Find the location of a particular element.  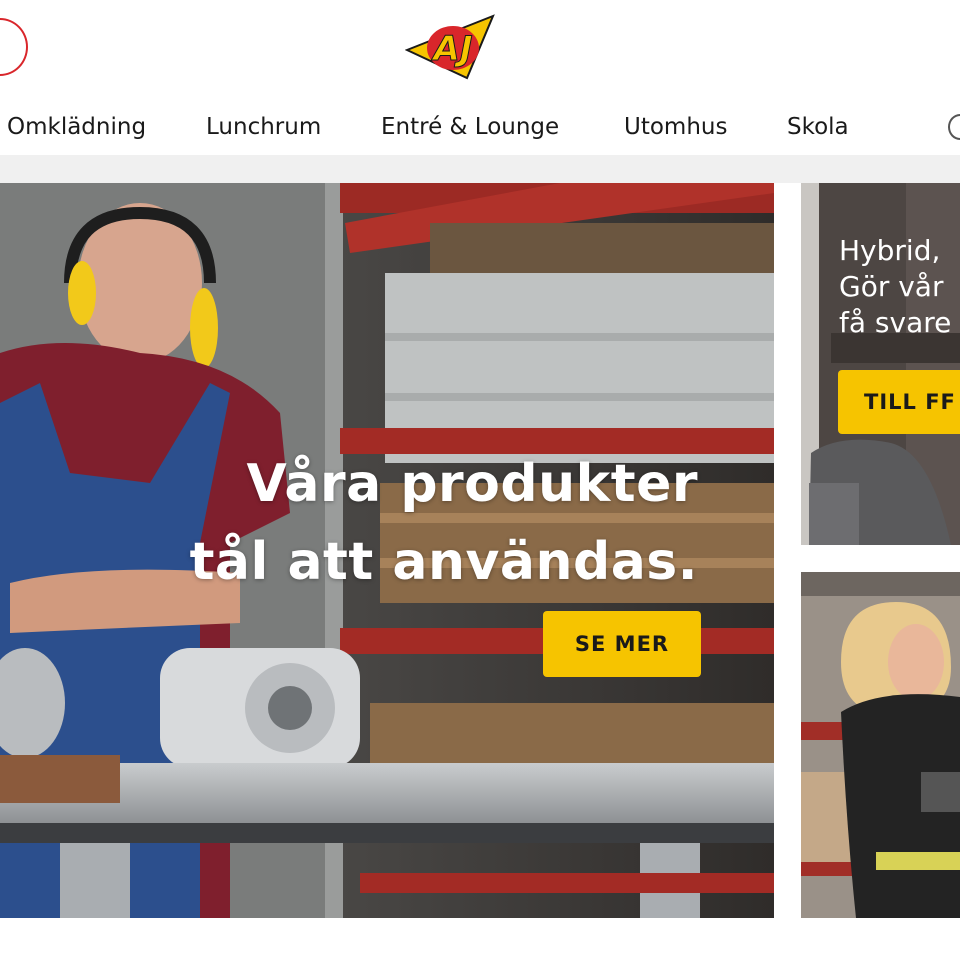

aj-logo: AJ is located at coordinates (450, 46).